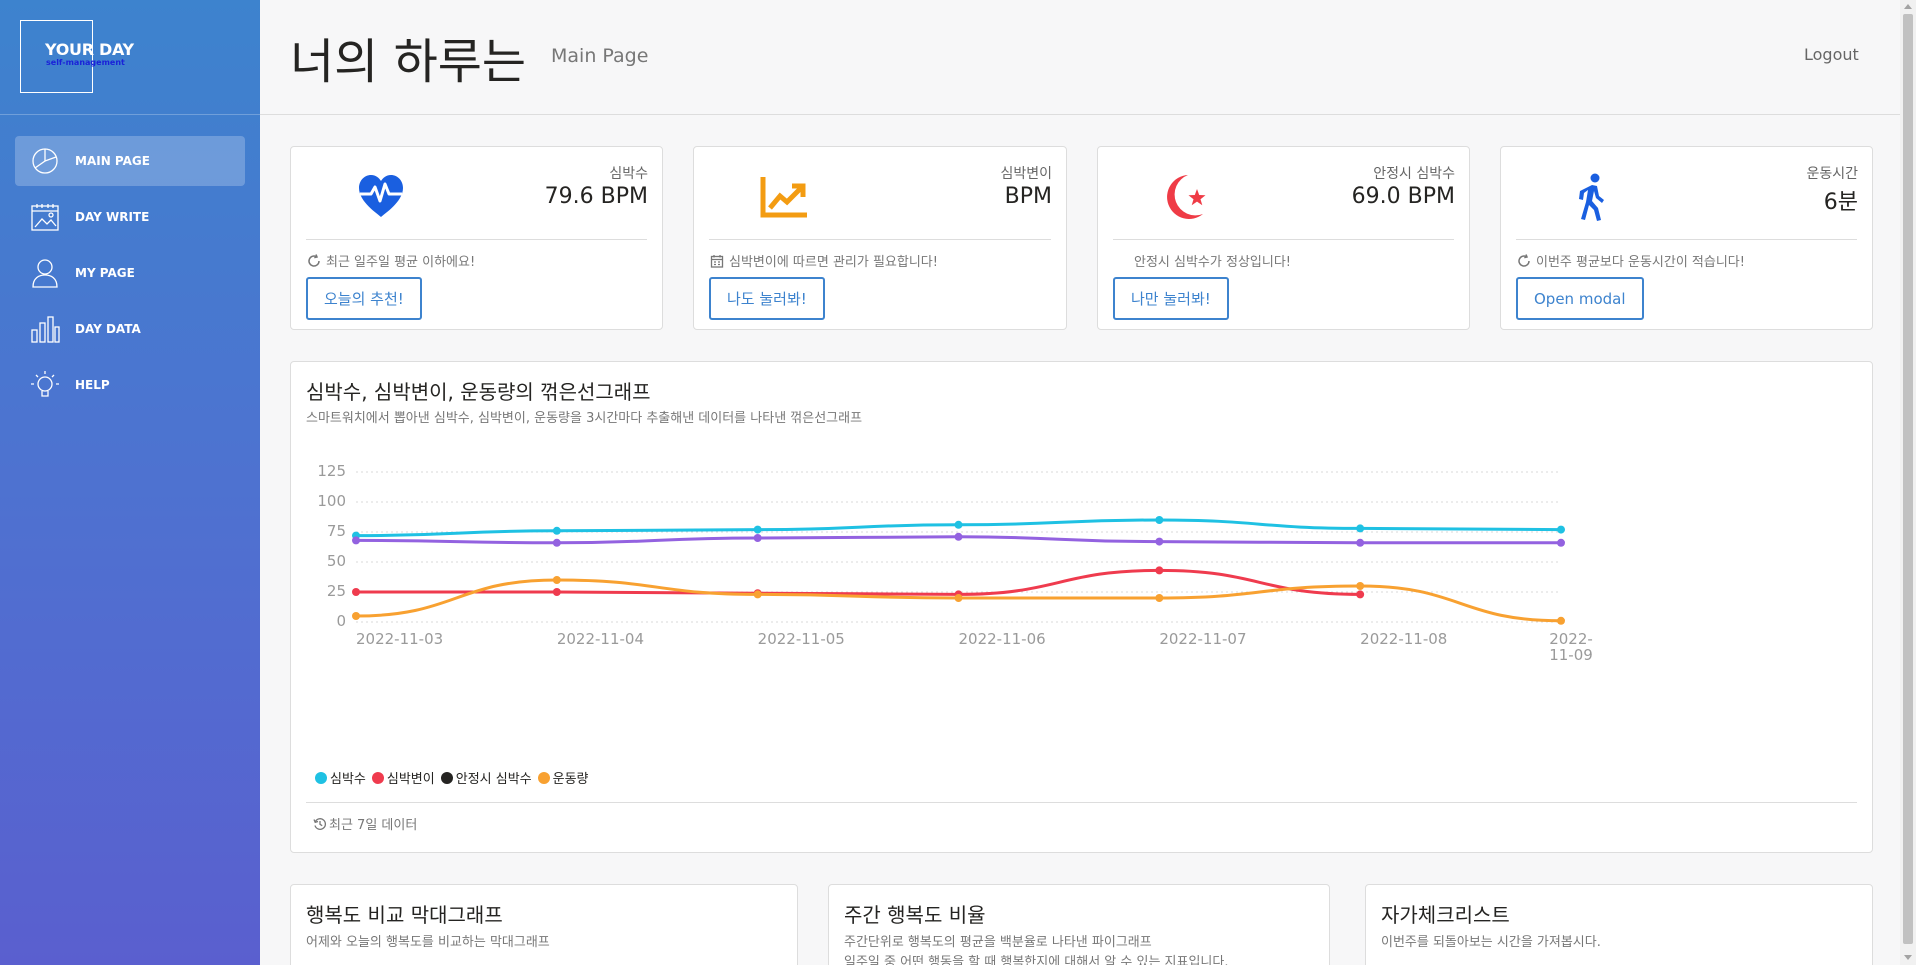  What do you see at coordinates (1026, 174) in the screenshot?
I see `stat-label: 심박변이` at bounding box center [1026, 174].